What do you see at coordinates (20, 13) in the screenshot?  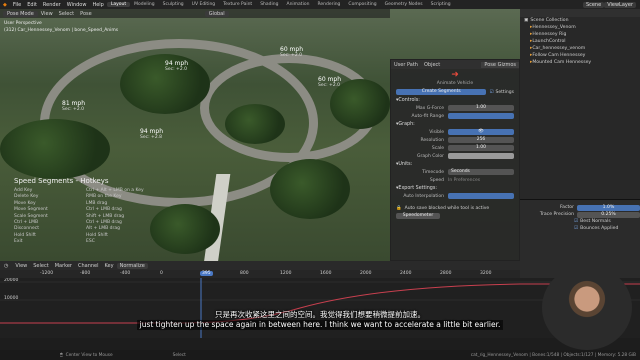 I see `mode-selector: Pose Mode` at bounding box center [20, 13].